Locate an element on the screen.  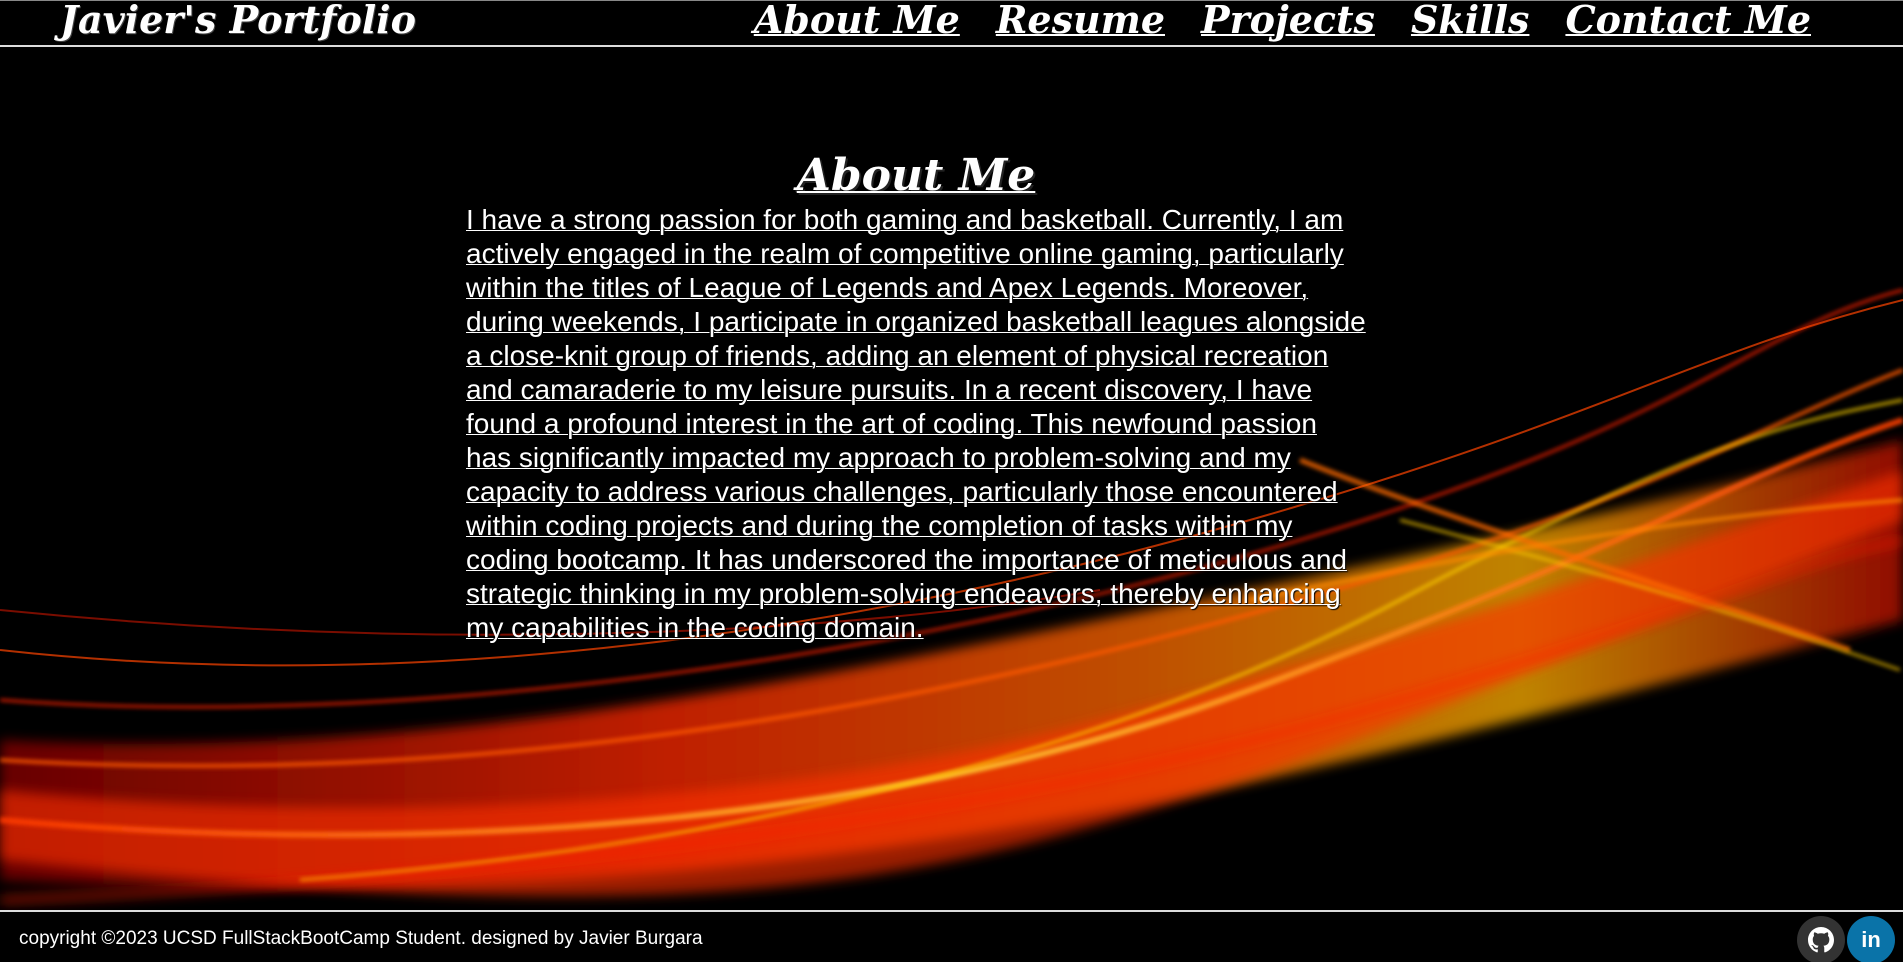
nav-resume: Resume is located at coordinates (1080, 21).